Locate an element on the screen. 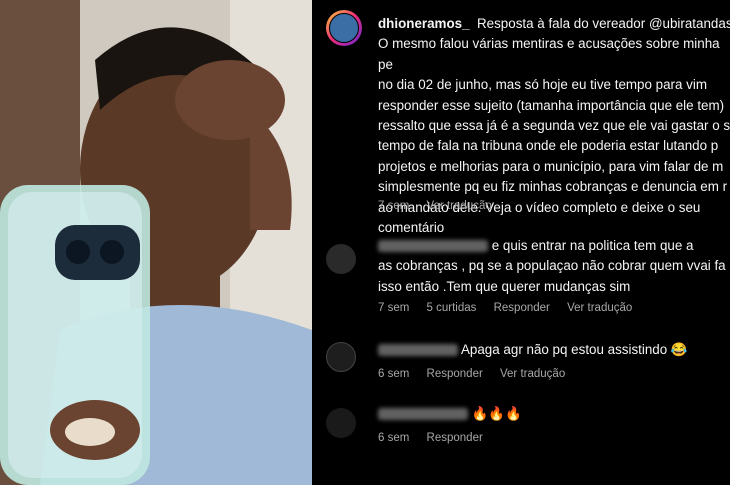 The image size is (730, 485). author-username: dhioneramos_ is located at coordinates (424, 23).